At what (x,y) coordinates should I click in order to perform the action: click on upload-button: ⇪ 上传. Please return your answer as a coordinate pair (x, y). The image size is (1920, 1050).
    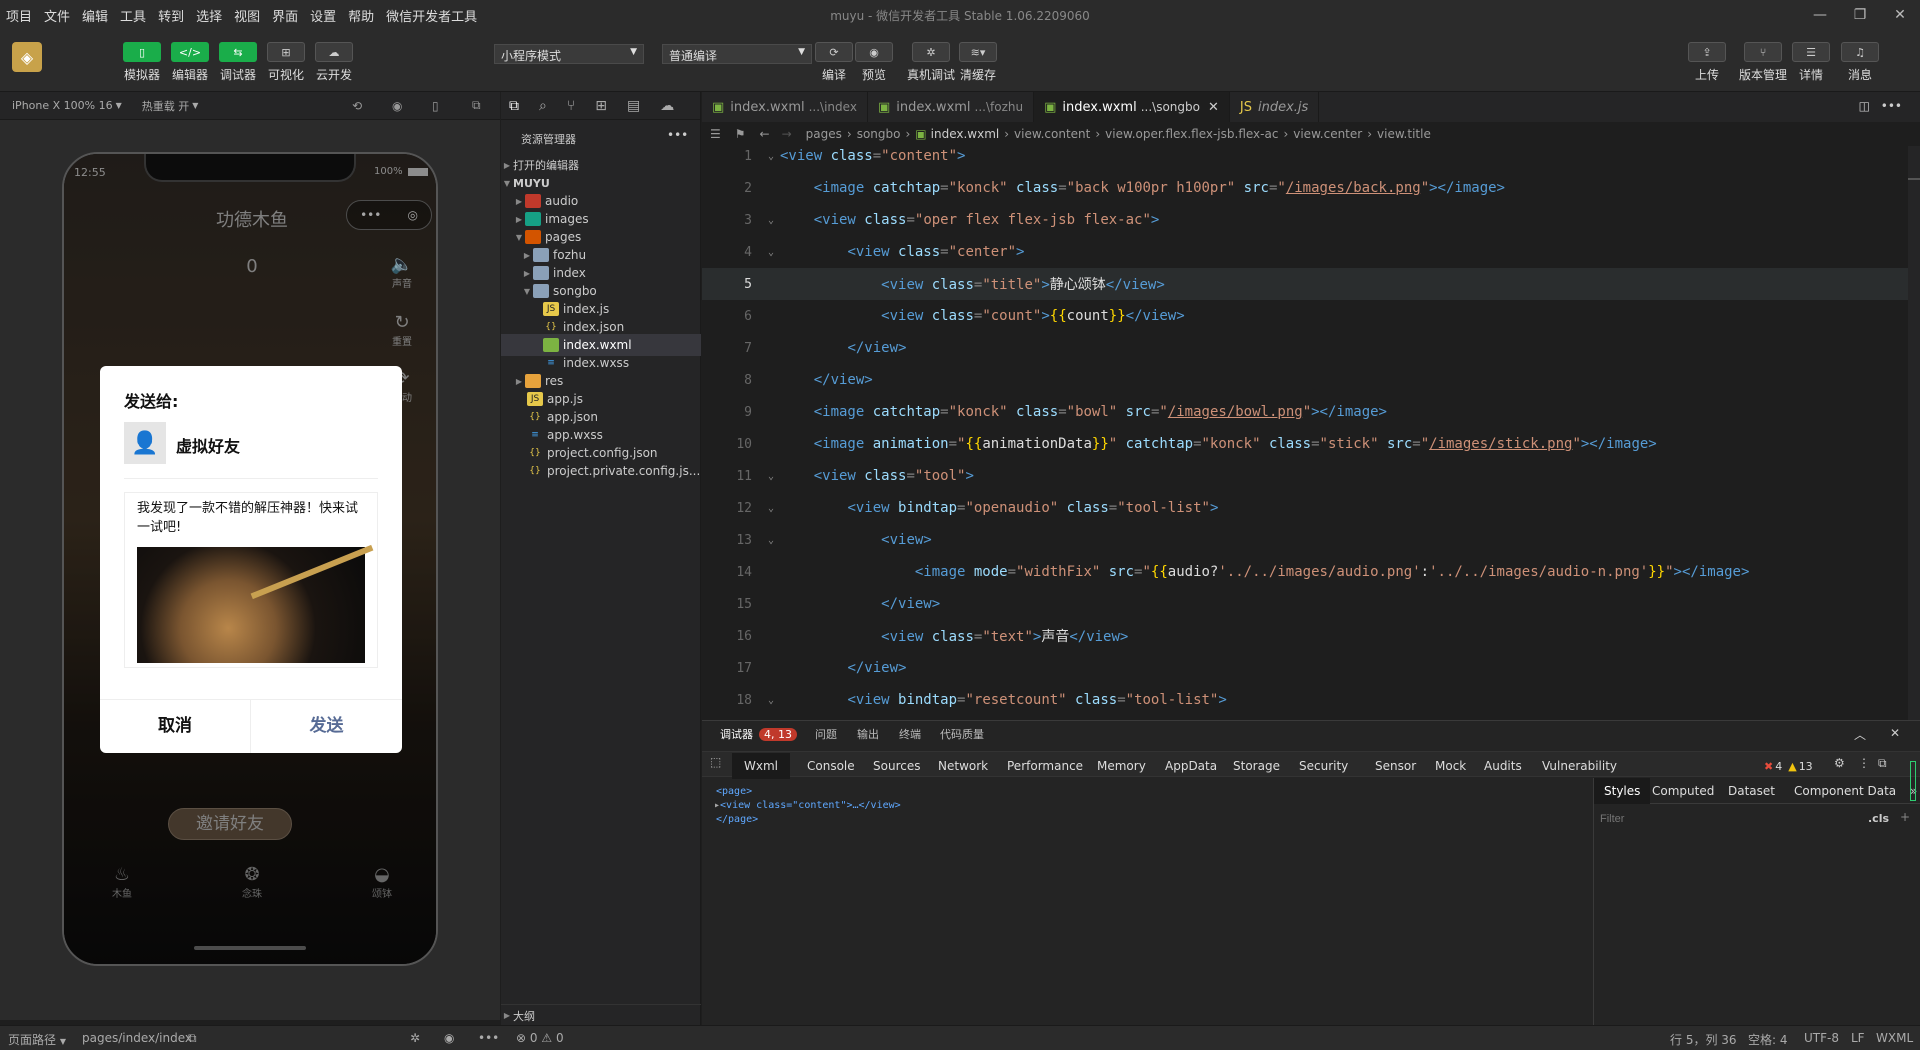
    Looking at the image, I should click on (1707, 62).